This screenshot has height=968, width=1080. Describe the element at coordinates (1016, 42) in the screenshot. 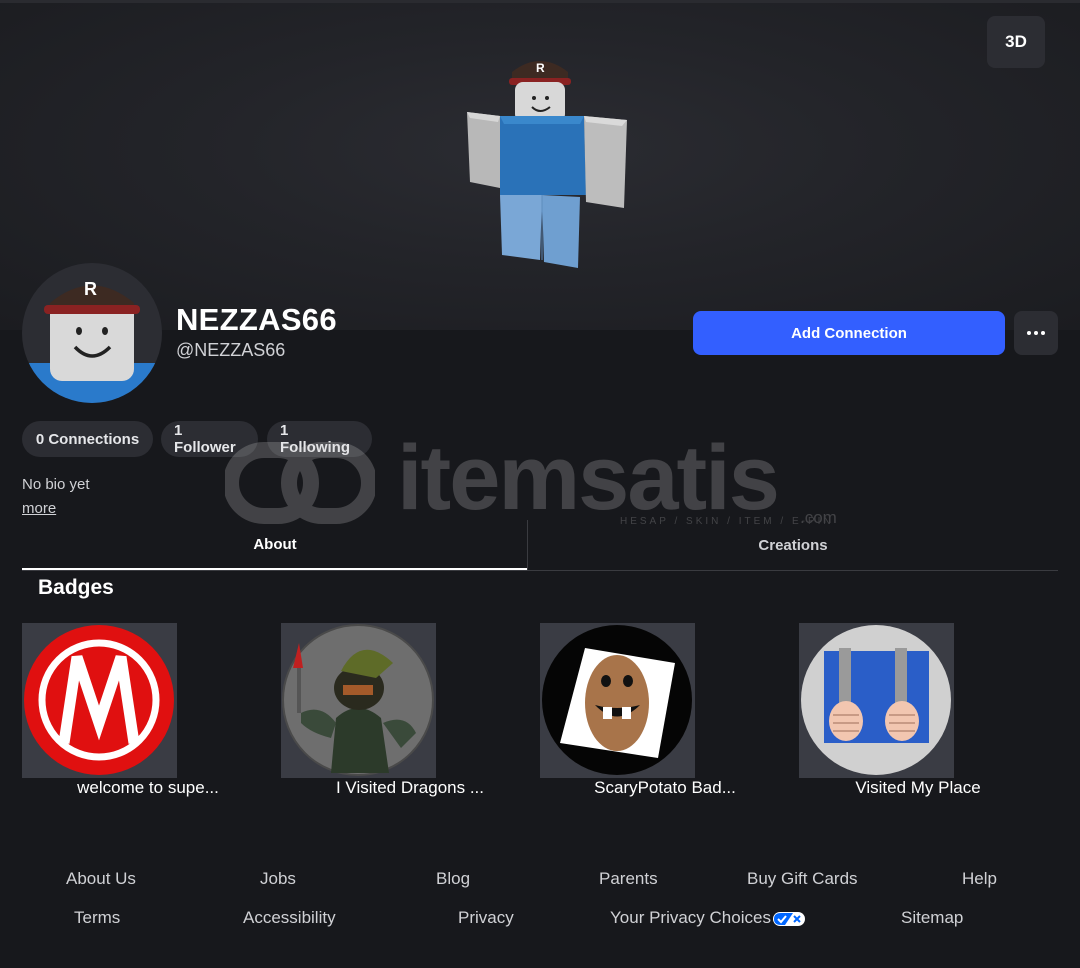

I see `3d-view-button: 3D` at that location.